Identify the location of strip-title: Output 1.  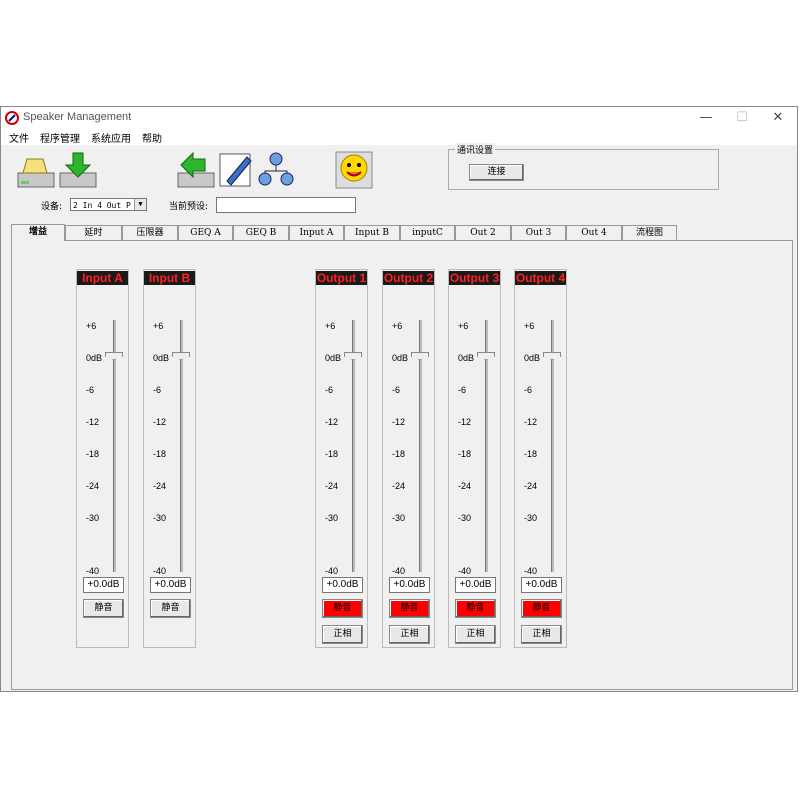
(341, 278).